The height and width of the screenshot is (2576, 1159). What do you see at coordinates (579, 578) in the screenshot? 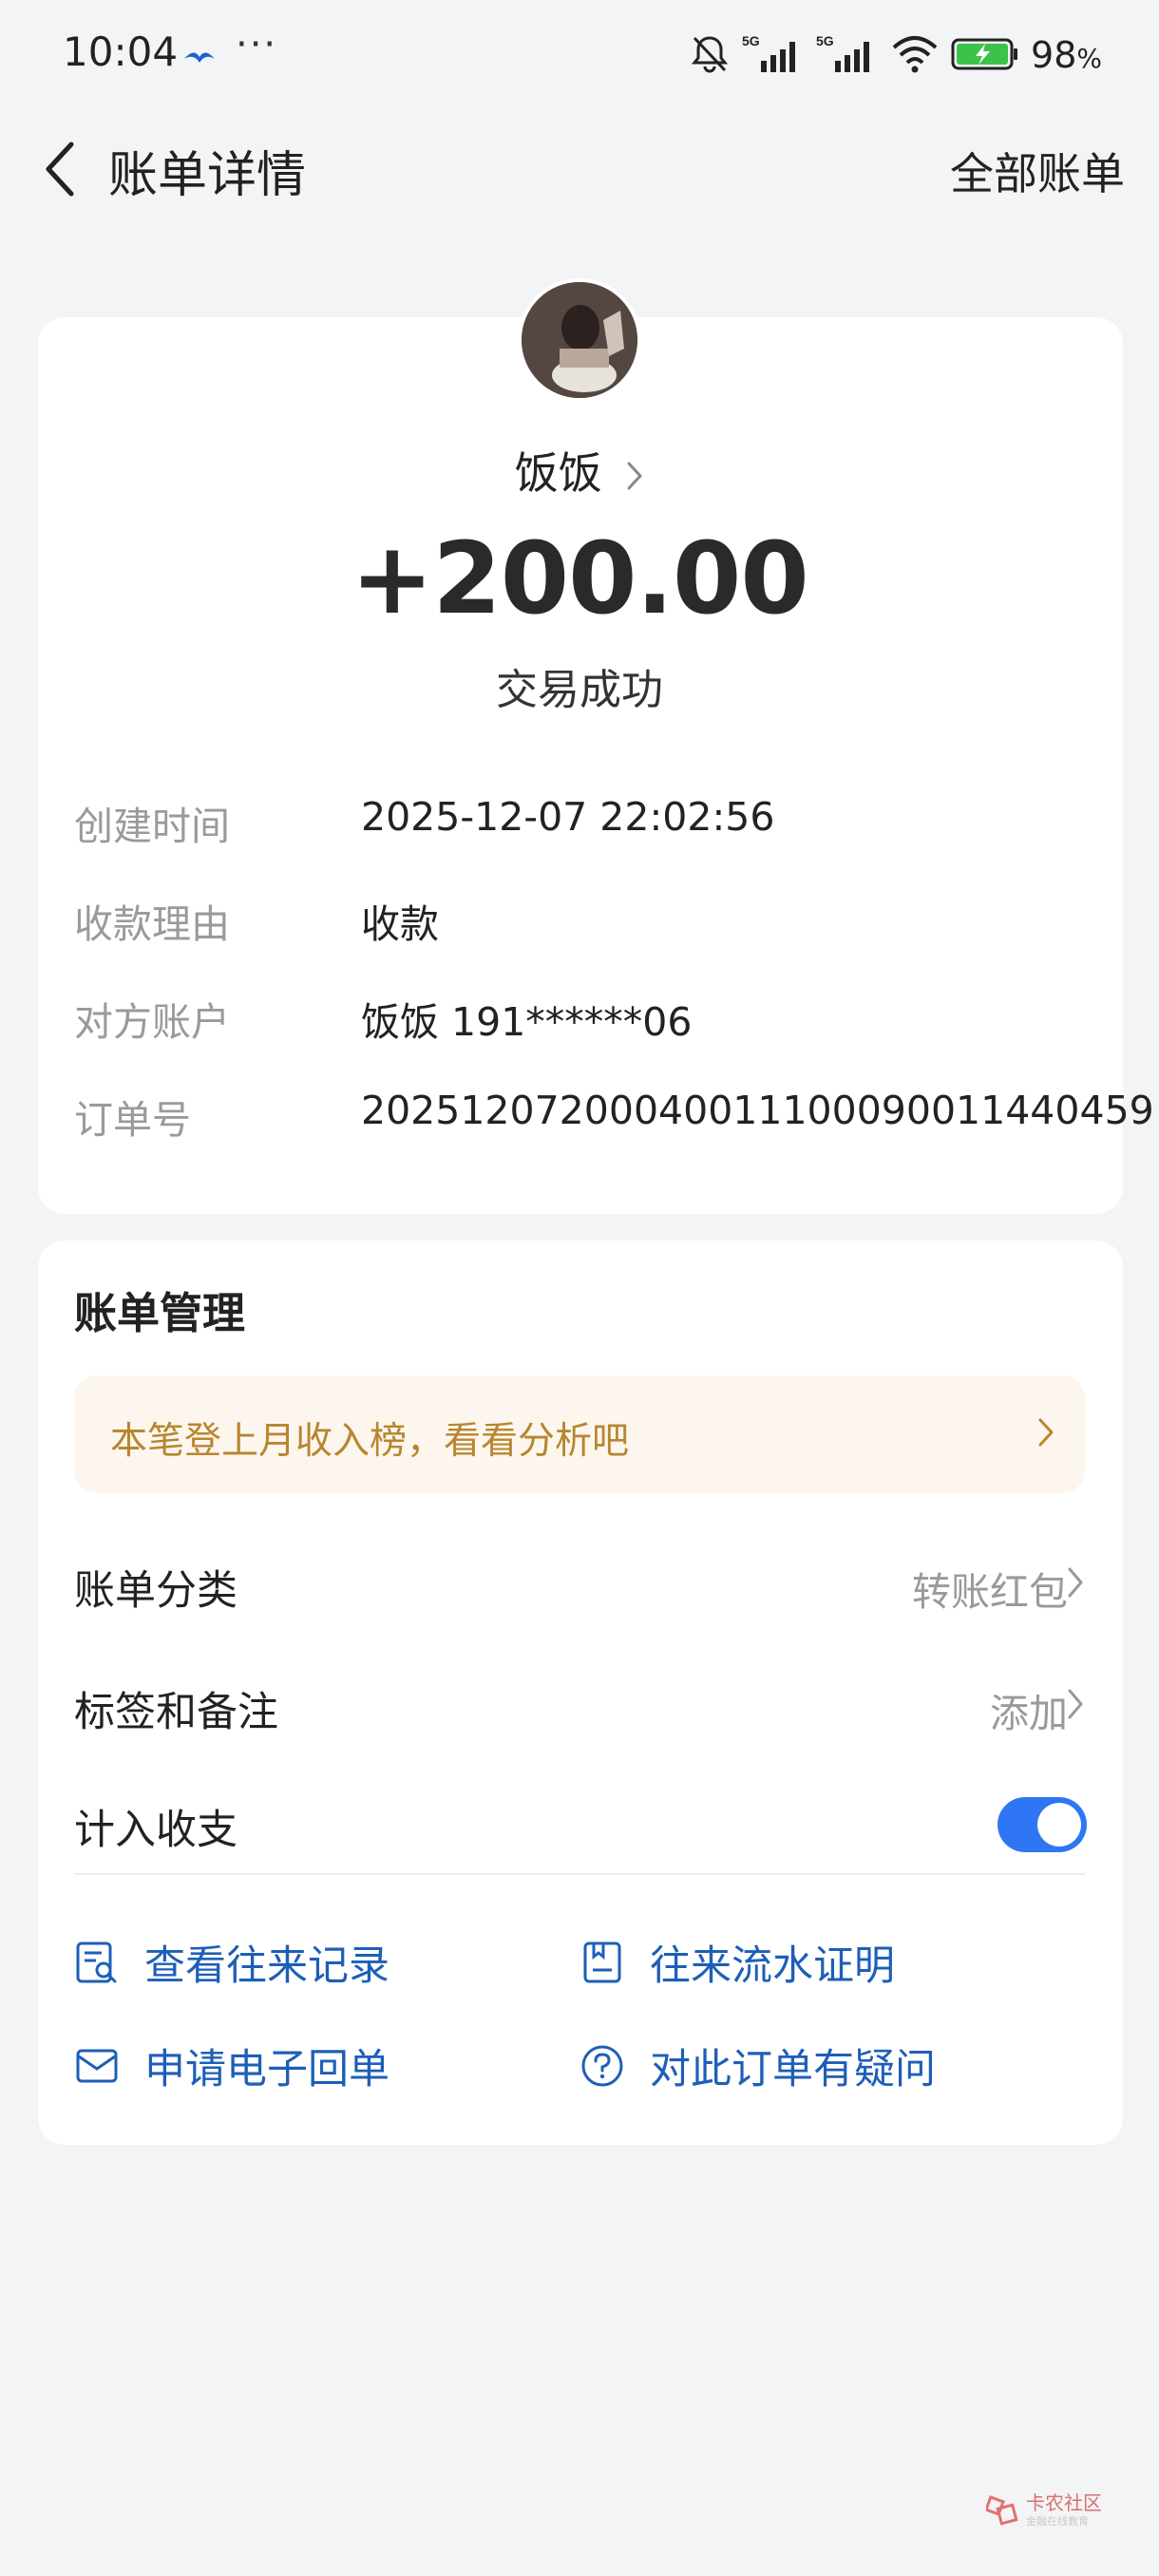
I see `amount: +200.00` at bounding box center [579, 578].